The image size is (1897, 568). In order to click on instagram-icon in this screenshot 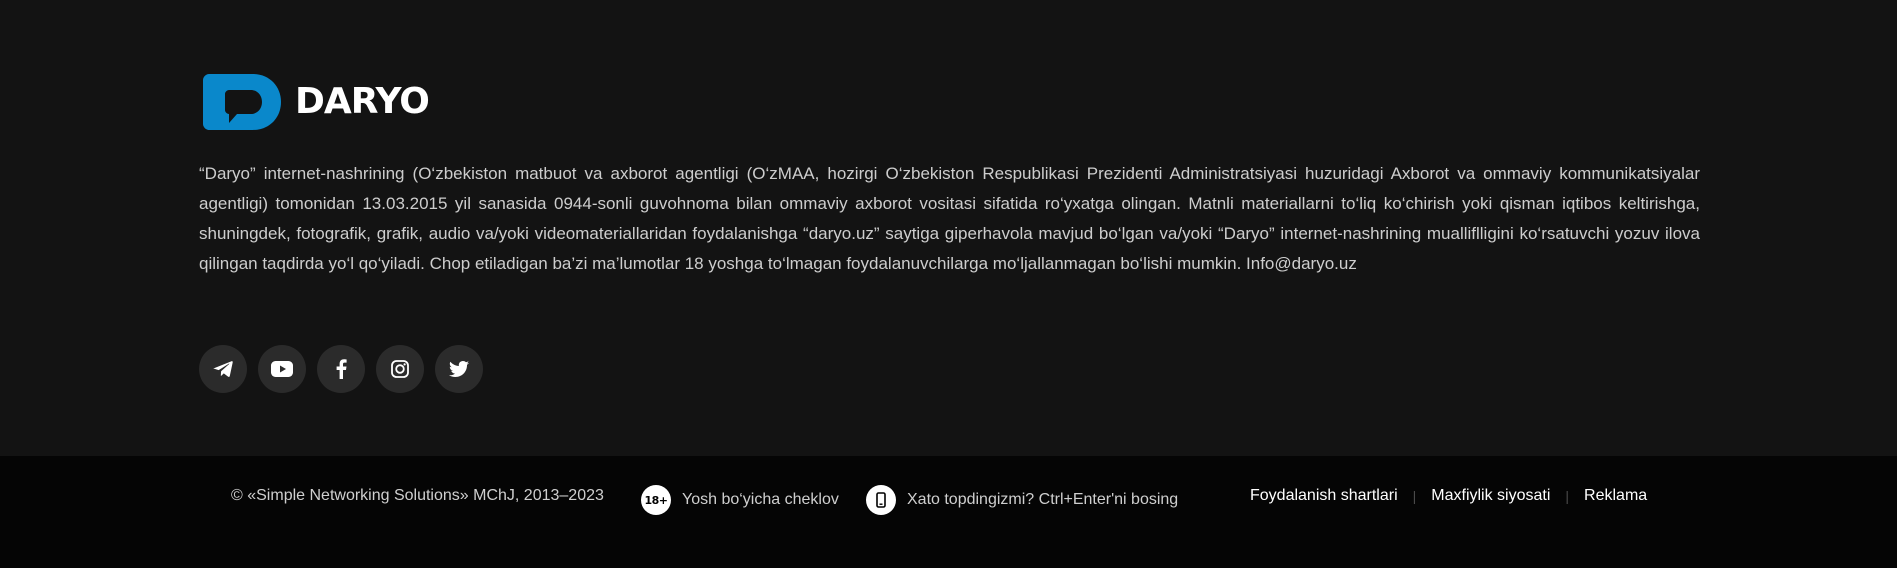, I will do `click(400, 369)`.